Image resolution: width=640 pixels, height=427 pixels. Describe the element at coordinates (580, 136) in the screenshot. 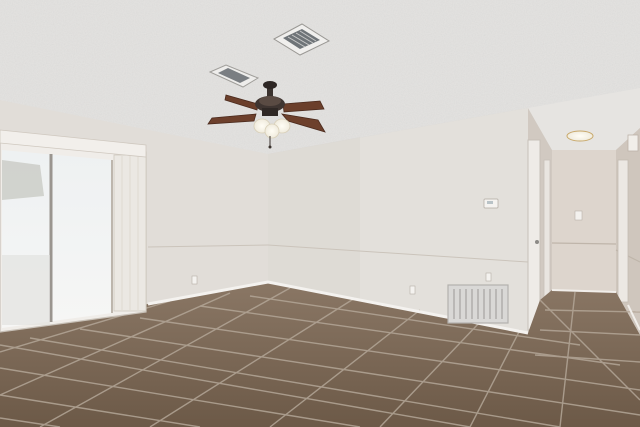

I see `hall-ceiling-light` at that location.